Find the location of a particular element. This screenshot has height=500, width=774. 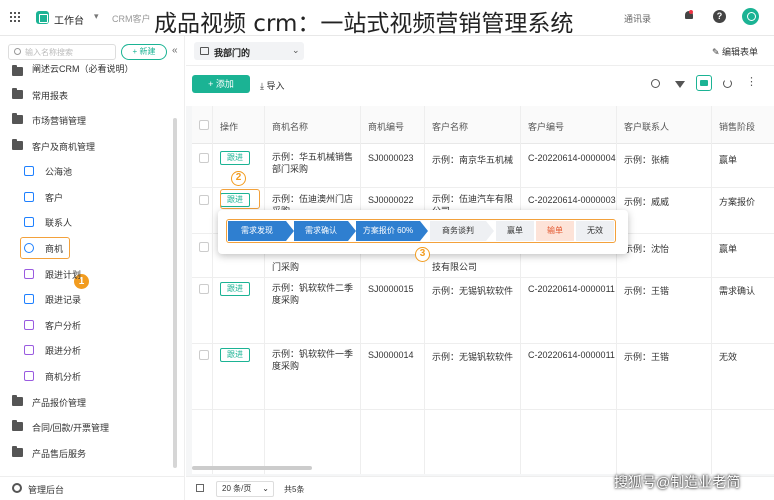

sidebar-item-opportunity: 商机 is located at coordinates (87, 248).